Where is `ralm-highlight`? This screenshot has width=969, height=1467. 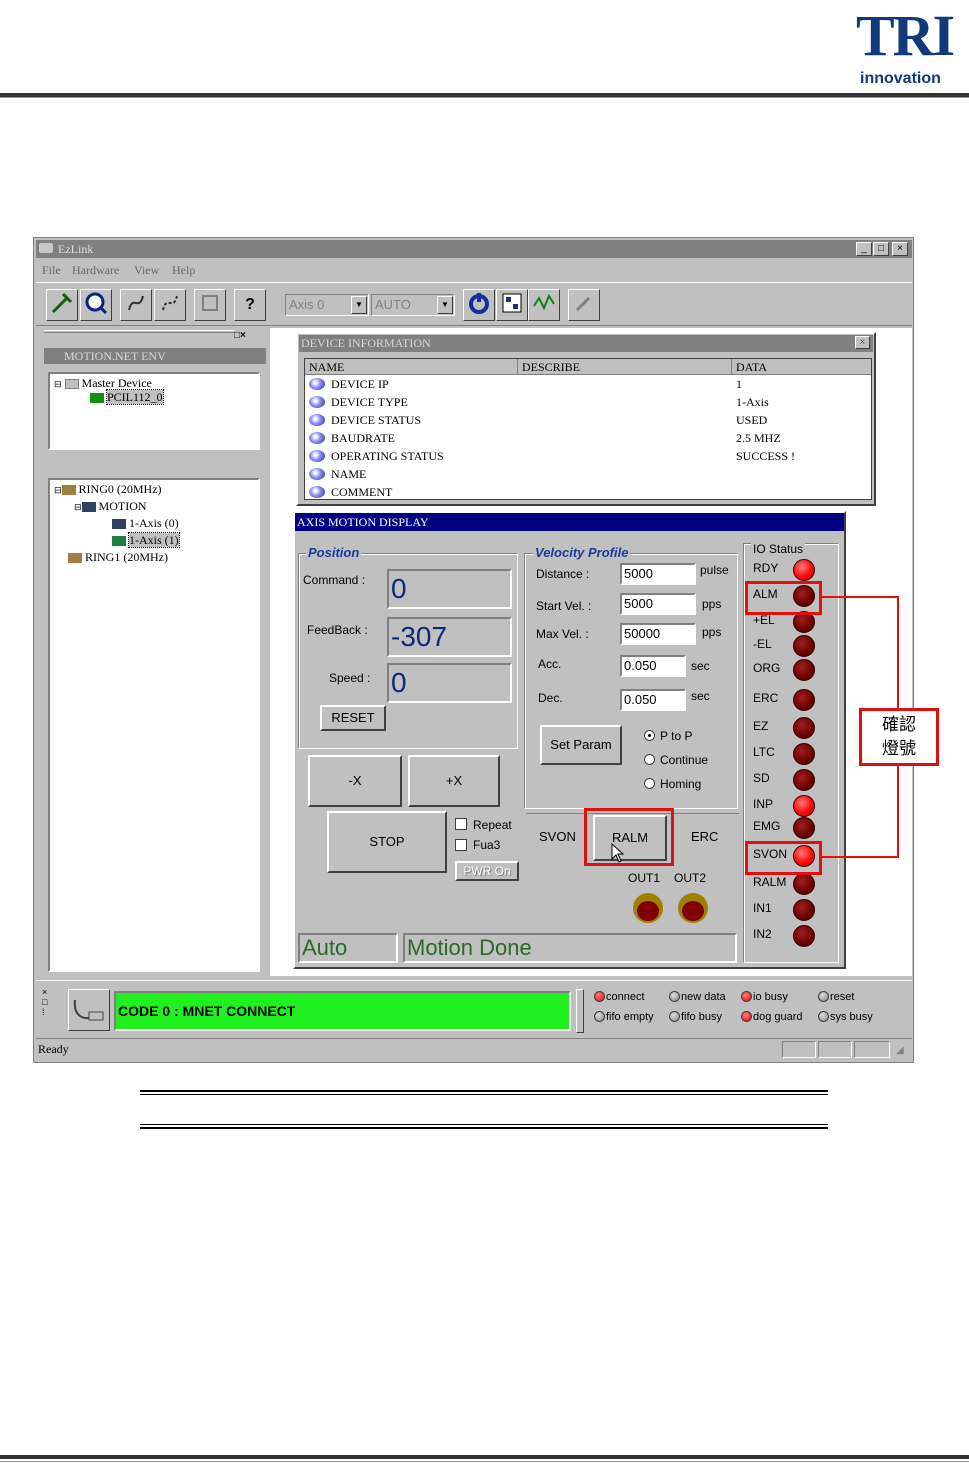
ralm-highlight is located at coordinates (629, 837).